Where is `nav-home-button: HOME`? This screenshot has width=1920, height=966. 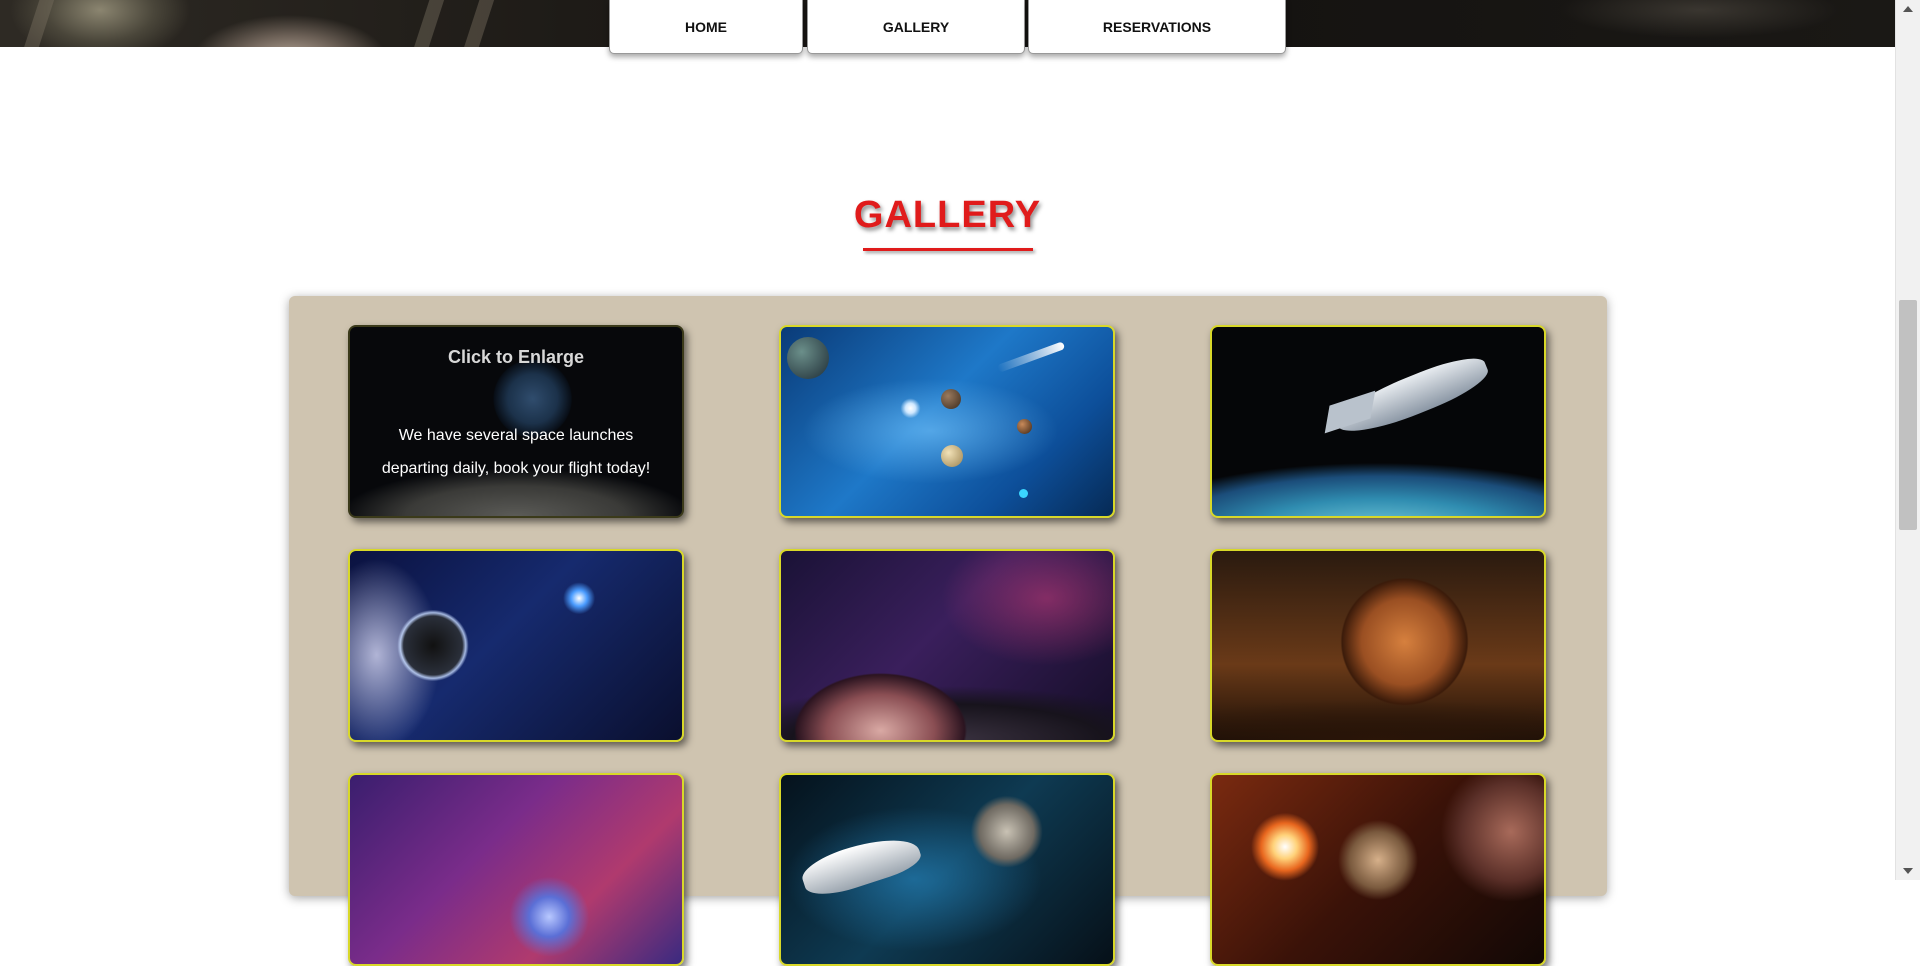
nav-home-button: HOME is located at coordinates (706, 27).